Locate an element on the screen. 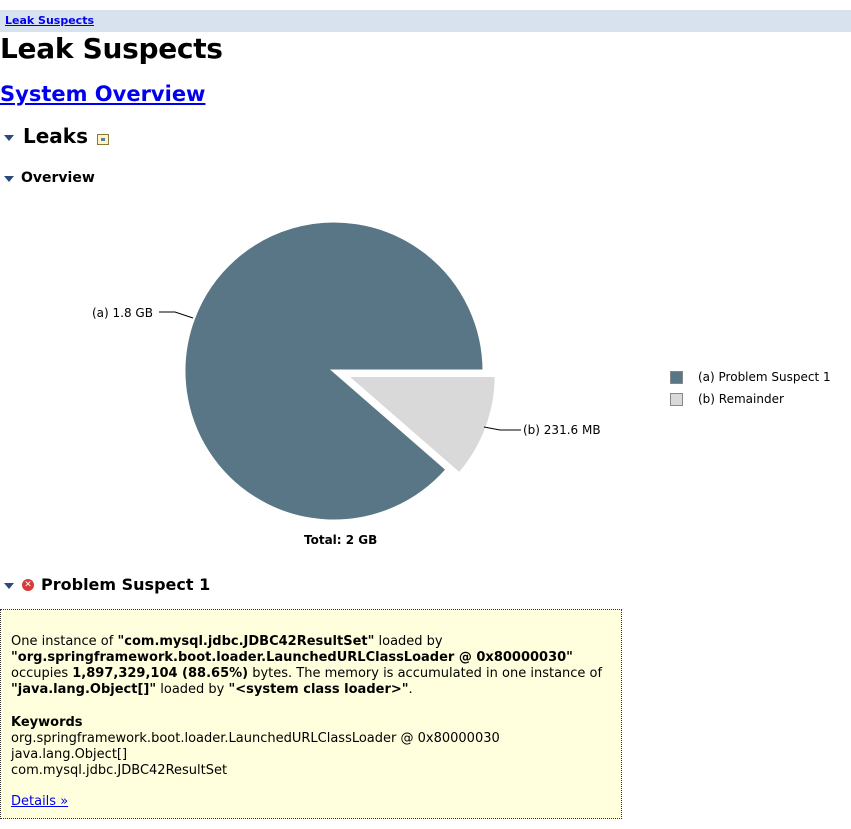  leaks-heading: Leaks is located at coordinates (56, 136).